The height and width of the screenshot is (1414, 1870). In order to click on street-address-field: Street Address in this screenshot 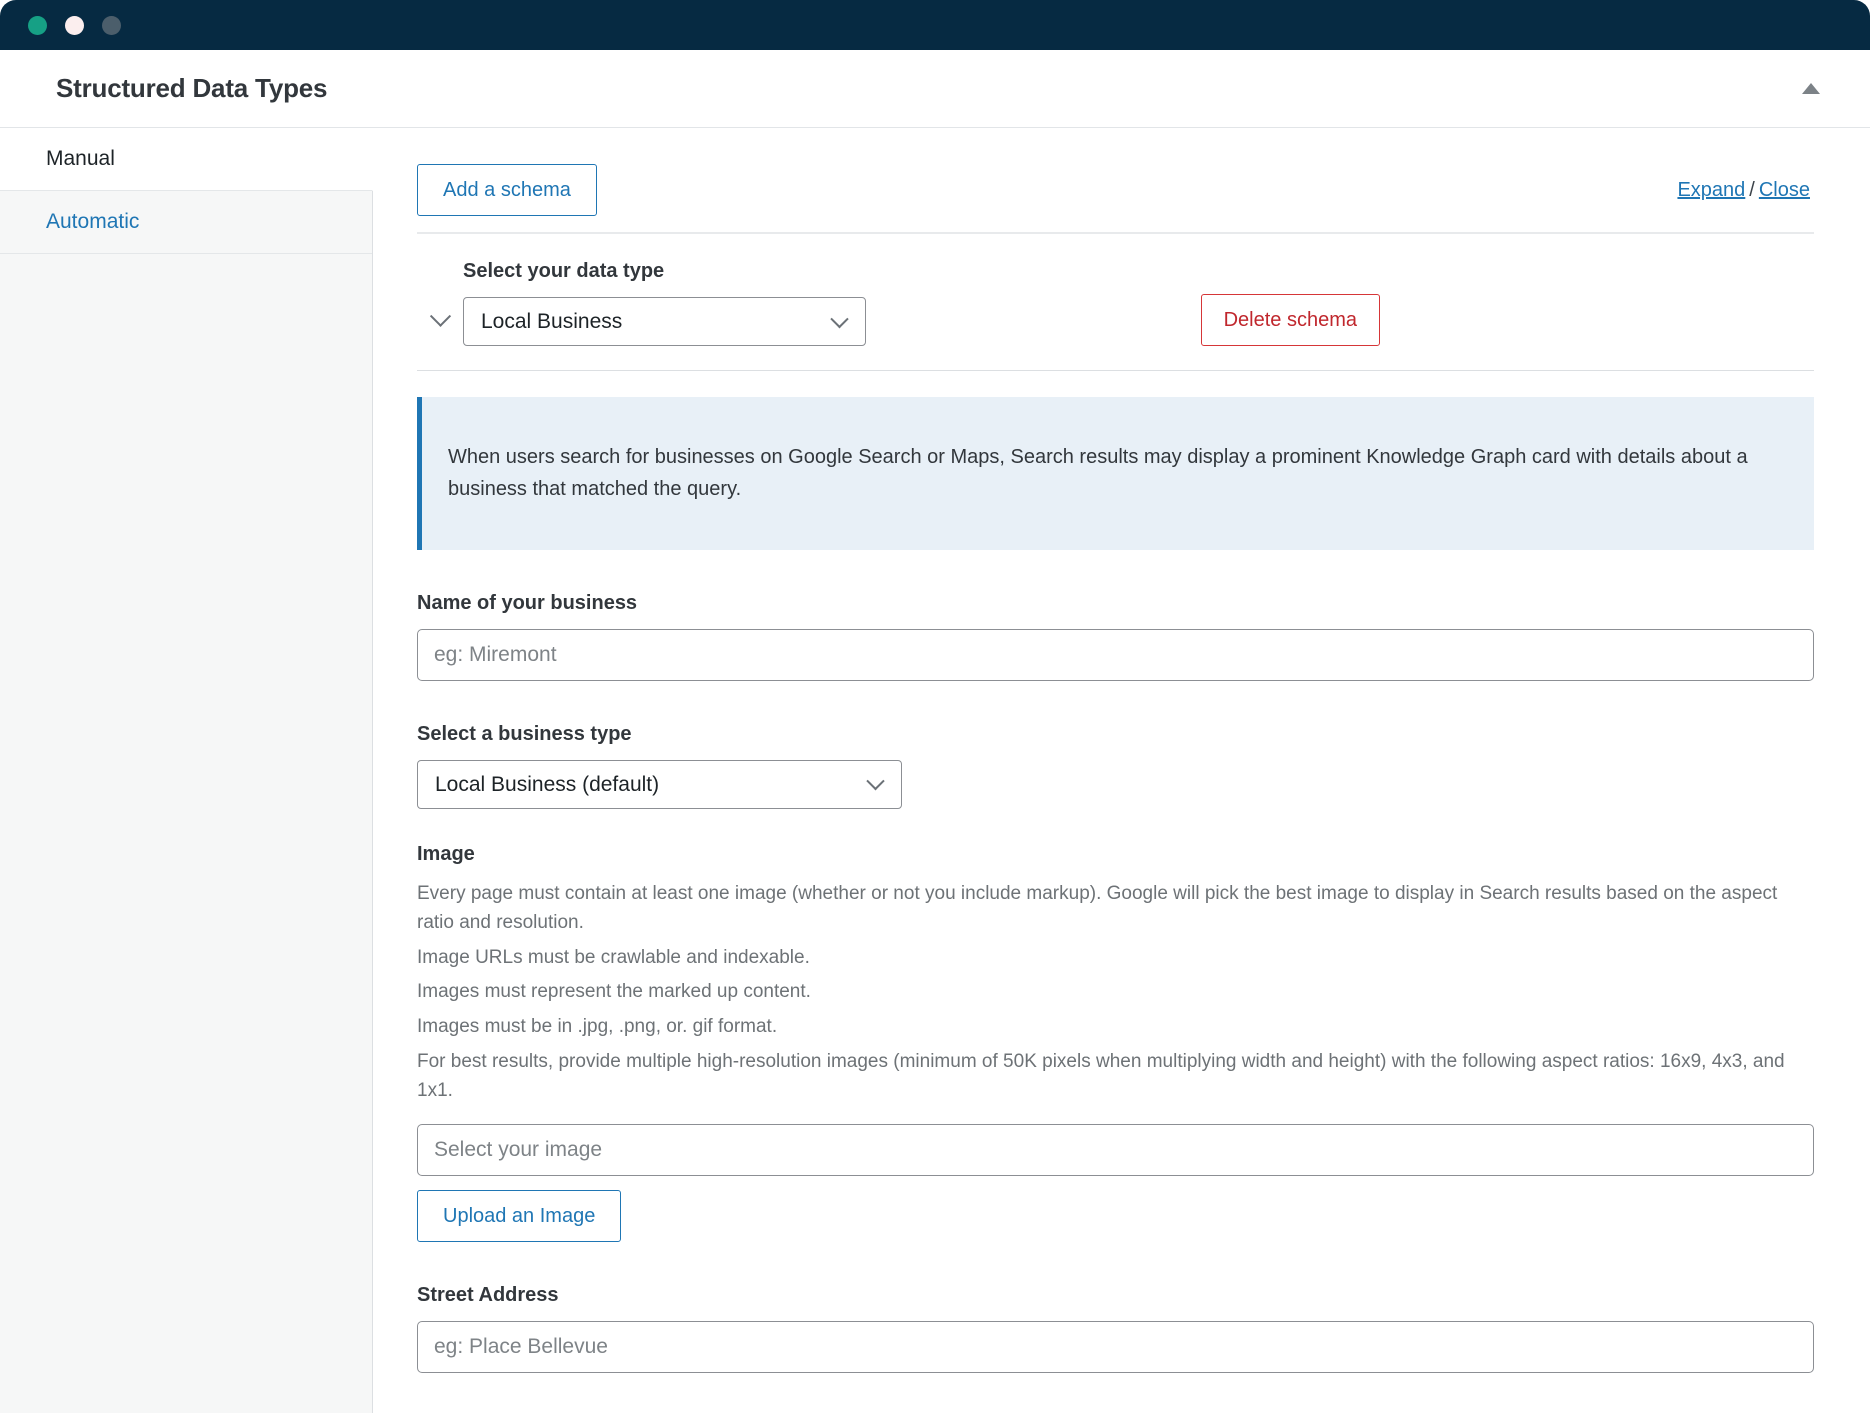, I will do `click(1115, 1328)`.